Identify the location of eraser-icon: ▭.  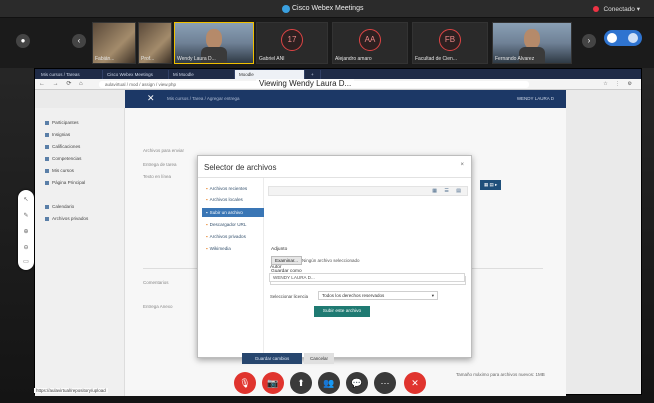
(26, 262).